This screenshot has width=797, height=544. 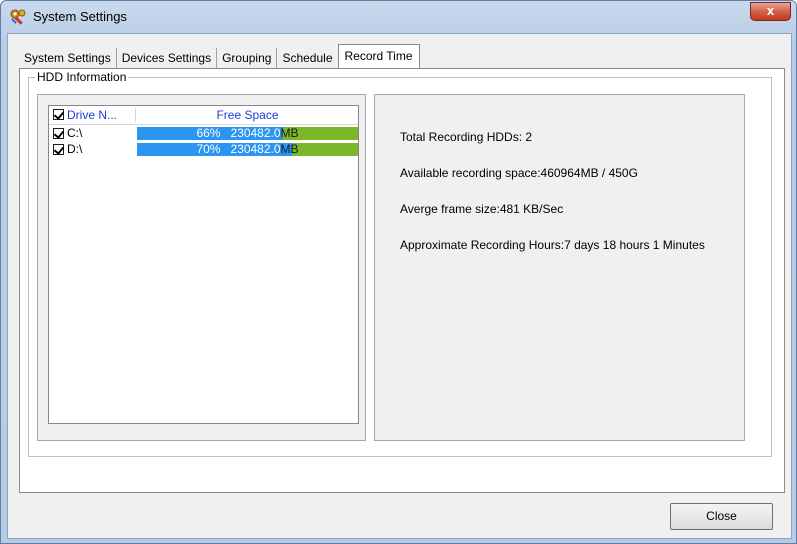 What do you see at coordinates (247, 58) in the screenshot?
I see `tab-grouping: Grouping` at bounding box center [247, 58].